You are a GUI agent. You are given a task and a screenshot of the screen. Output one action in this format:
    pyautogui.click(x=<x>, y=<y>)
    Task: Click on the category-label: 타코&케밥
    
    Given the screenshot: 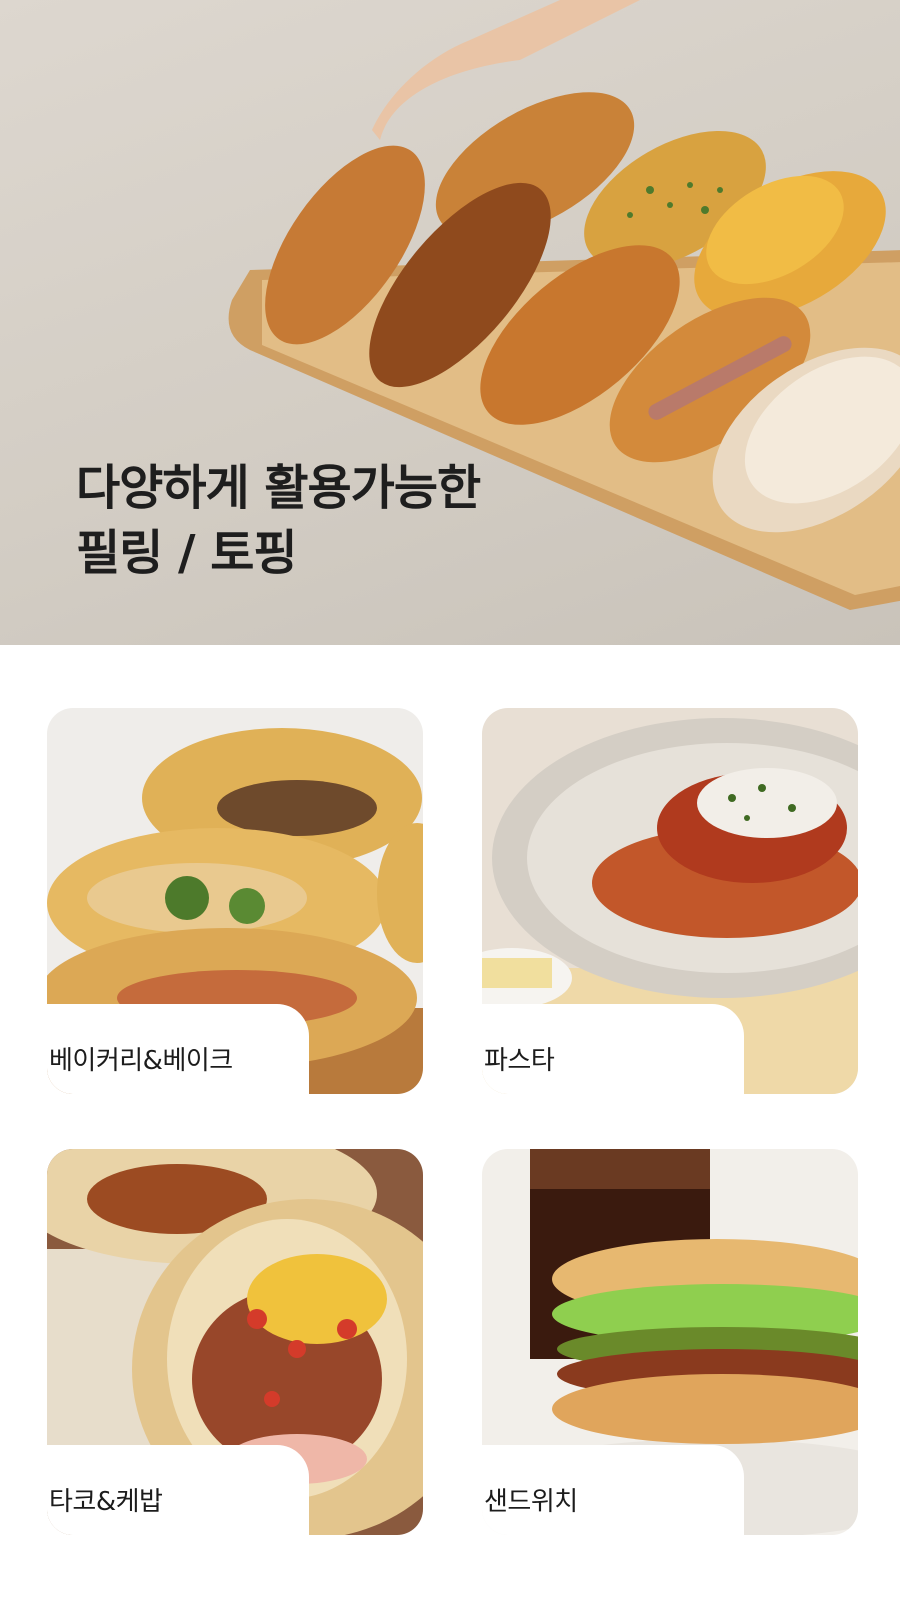 What is the action you would take?
    pyautogui.click(x=106, y=1502)
    